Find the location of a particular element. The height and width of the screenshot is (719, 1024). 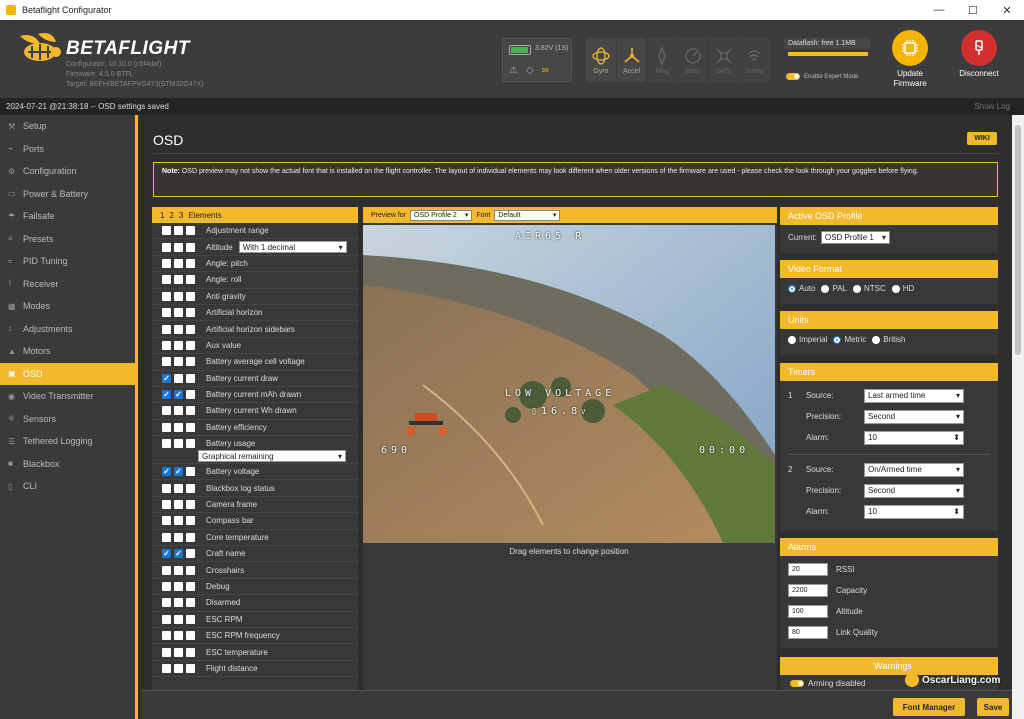

sidebar-item-sensors: ❈ Sensors is located at coordinates (67, 419).